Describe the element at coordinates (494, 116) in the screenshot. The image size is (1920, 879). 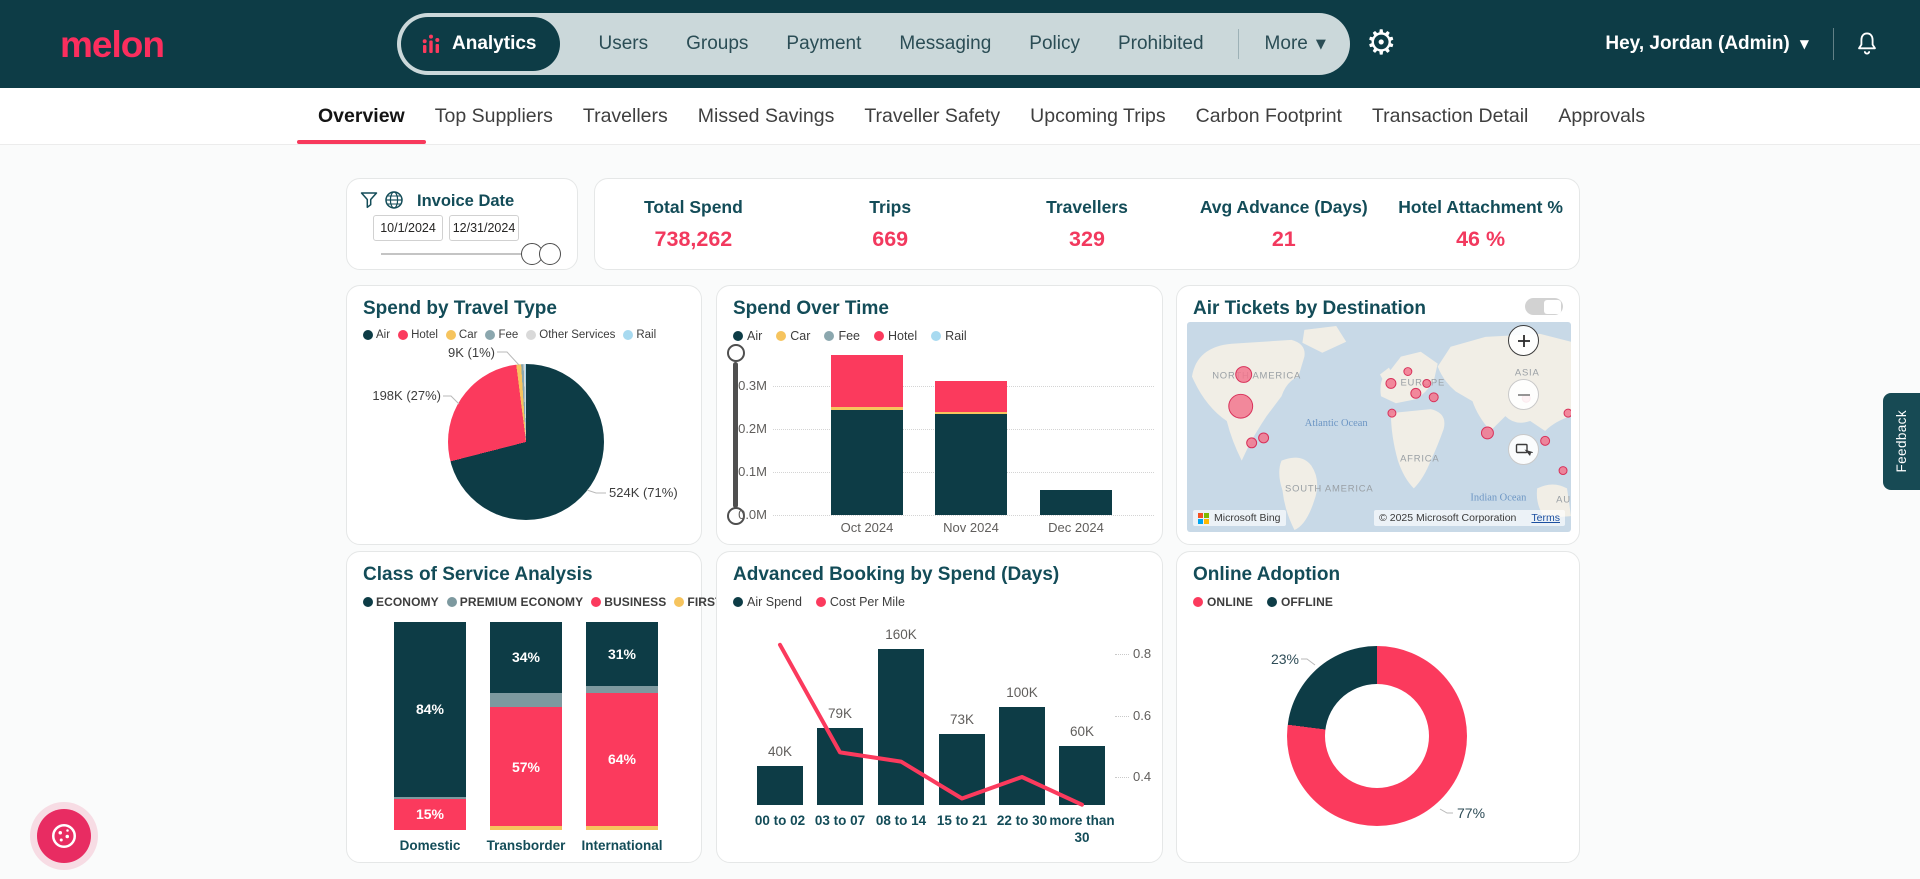
I see `tab-top-suppliers: Top Suppliers` at that location.